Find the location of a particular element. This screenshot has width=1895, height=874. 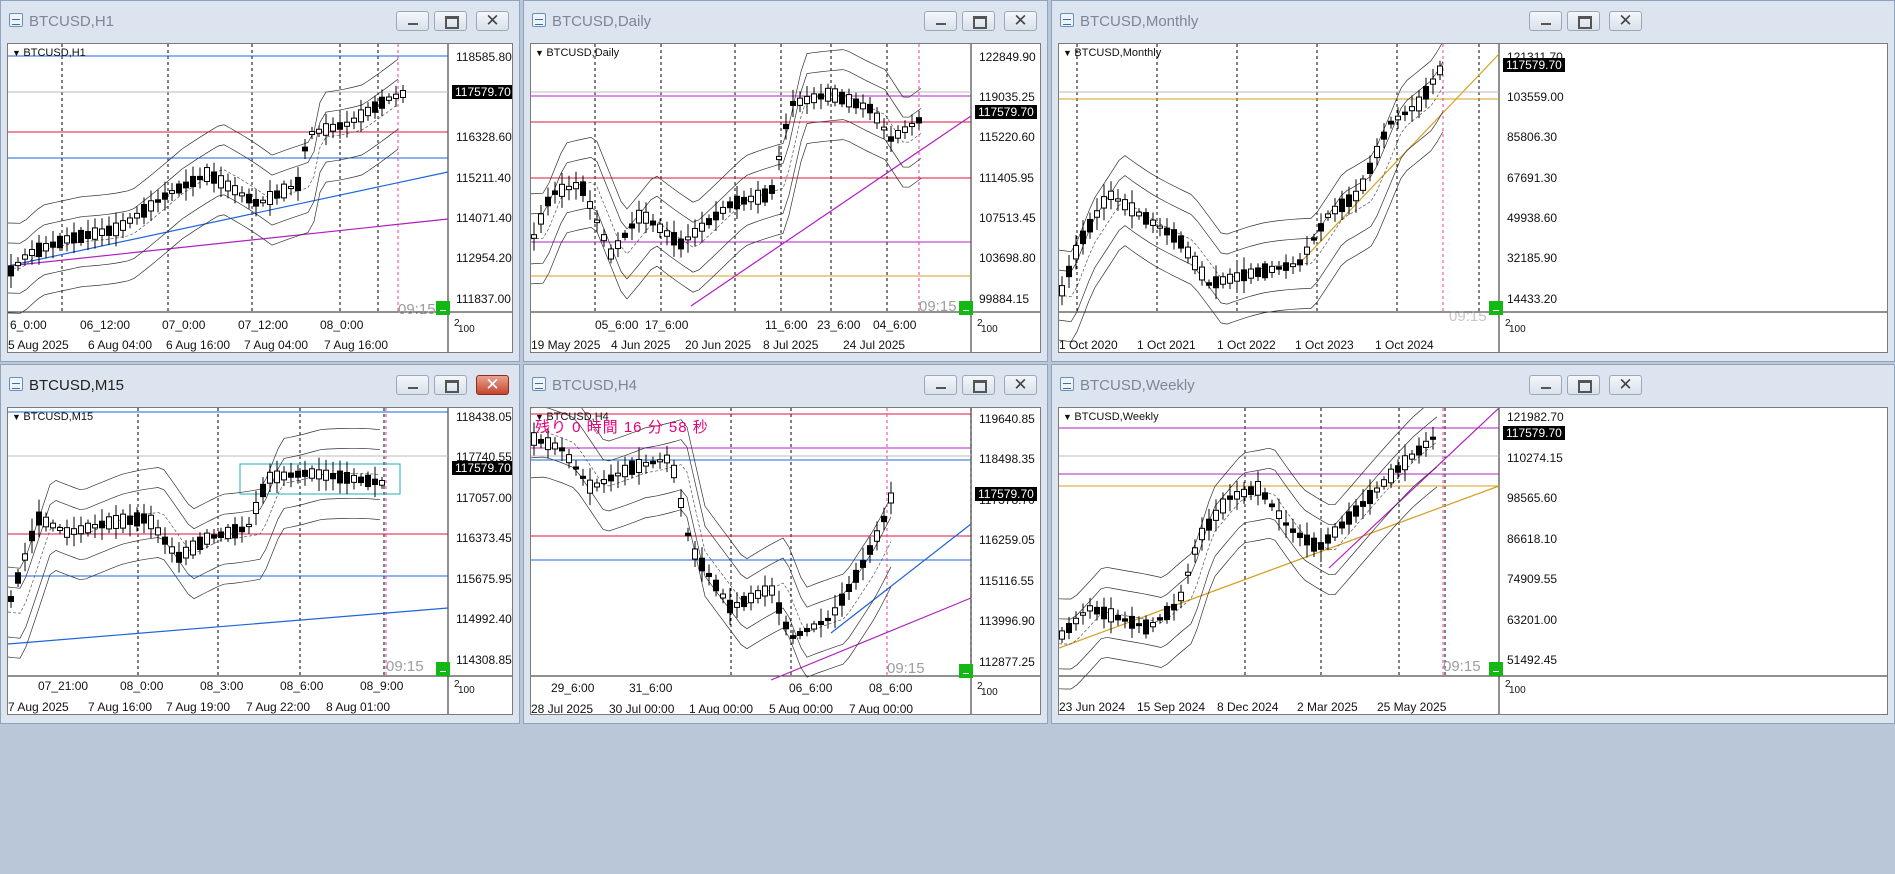

y-tick: 115211.40 is located at coordinates (483, 178).